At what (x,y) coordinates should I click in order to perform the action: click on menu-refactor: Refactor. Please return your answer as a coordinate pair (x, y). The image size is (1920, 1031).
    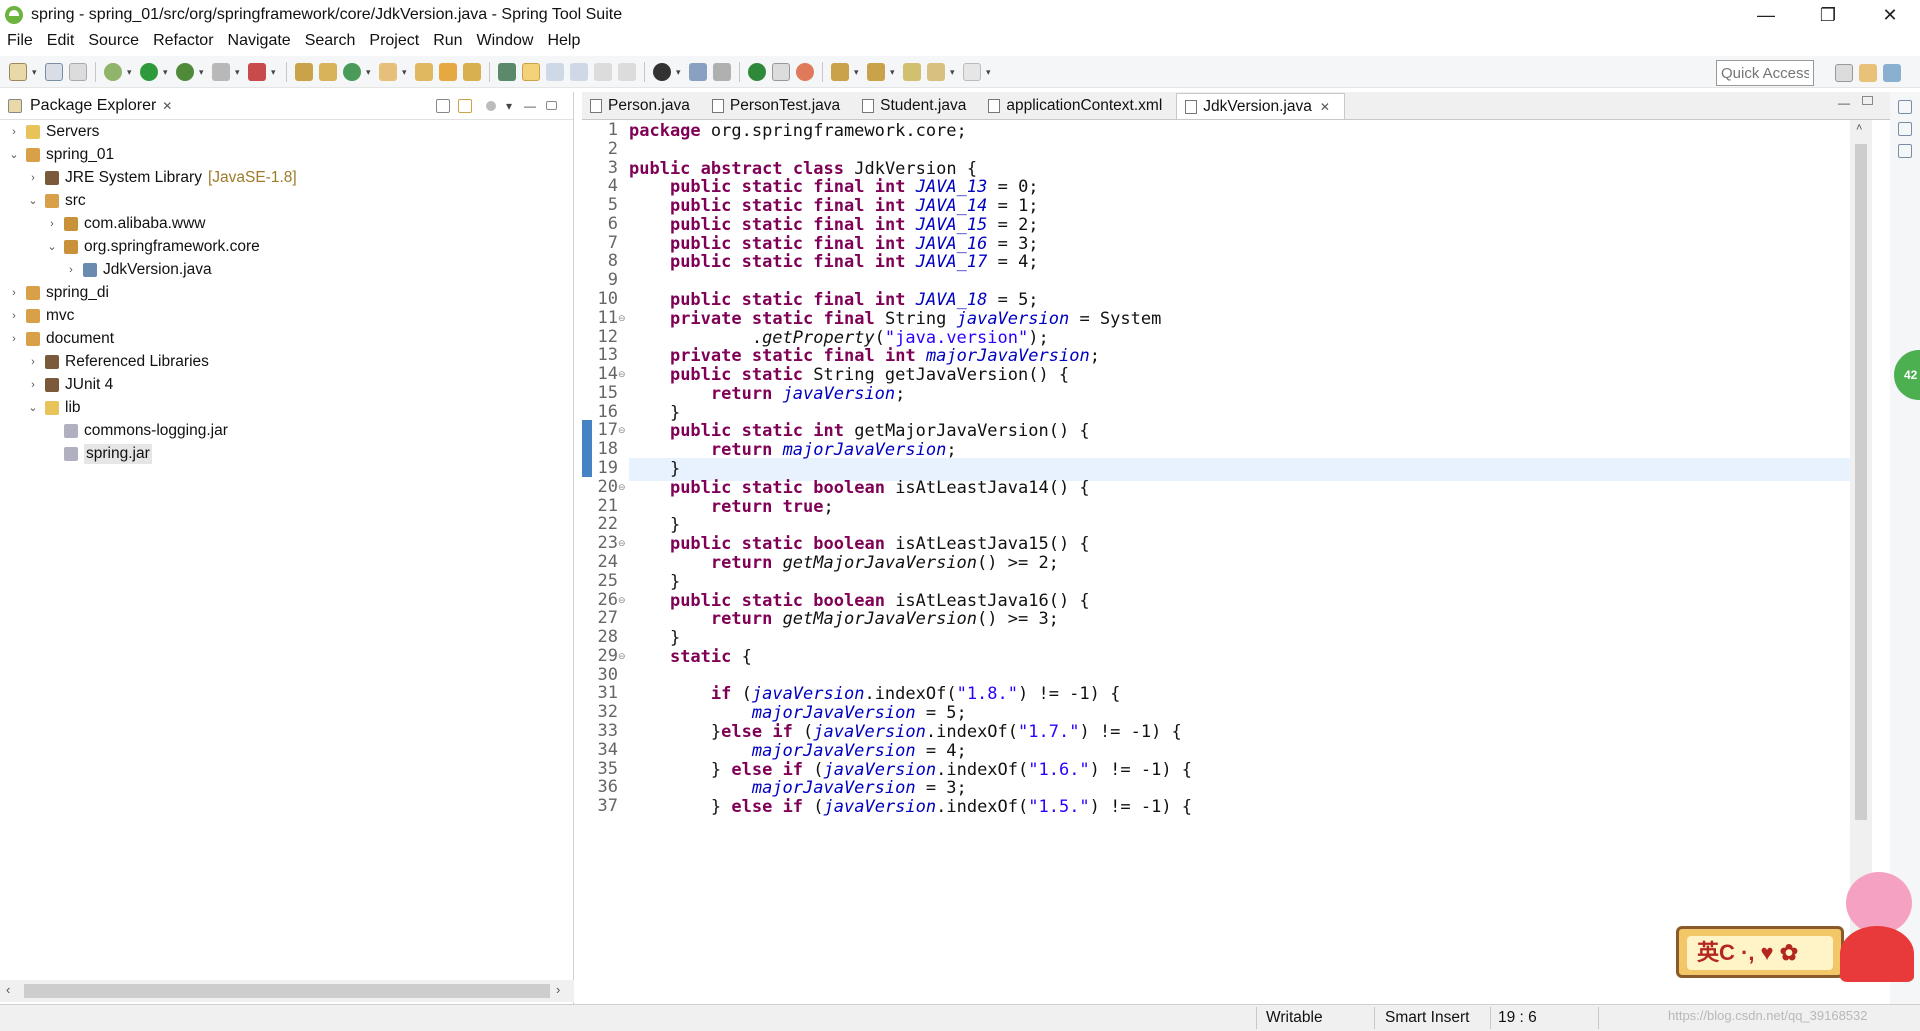
    Looking at the image, I should click on (183, 41).